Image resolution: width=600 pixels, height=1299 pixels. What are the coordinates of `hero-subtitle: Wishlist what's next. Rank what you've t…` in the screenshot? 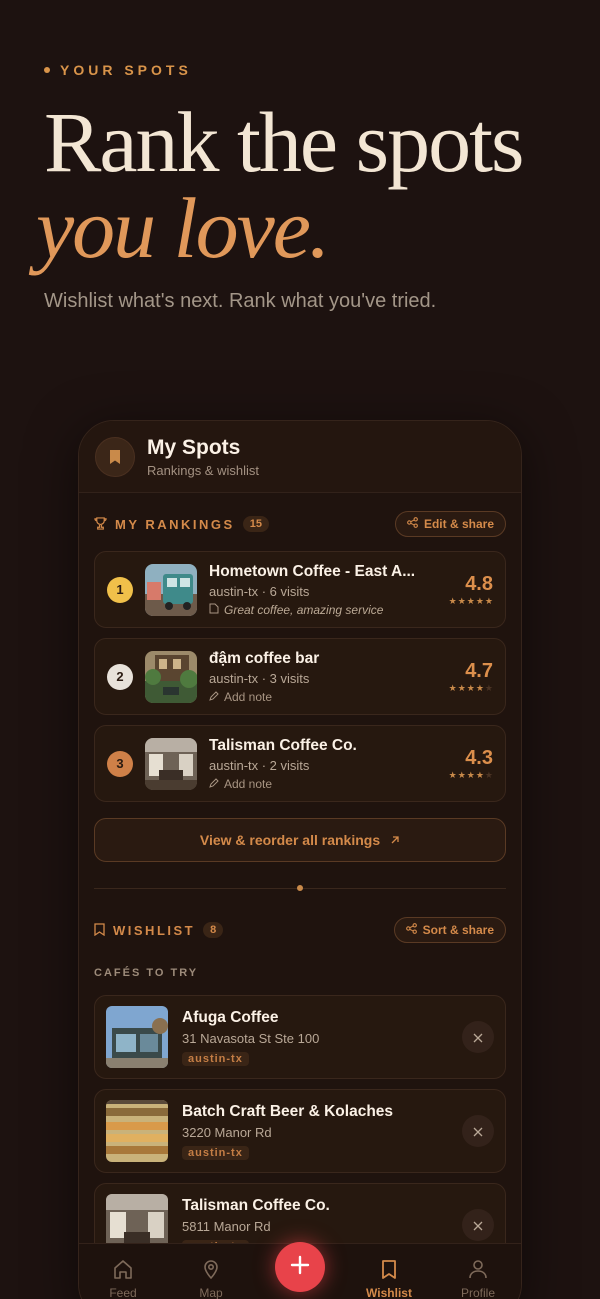 It's located at (240, 301).